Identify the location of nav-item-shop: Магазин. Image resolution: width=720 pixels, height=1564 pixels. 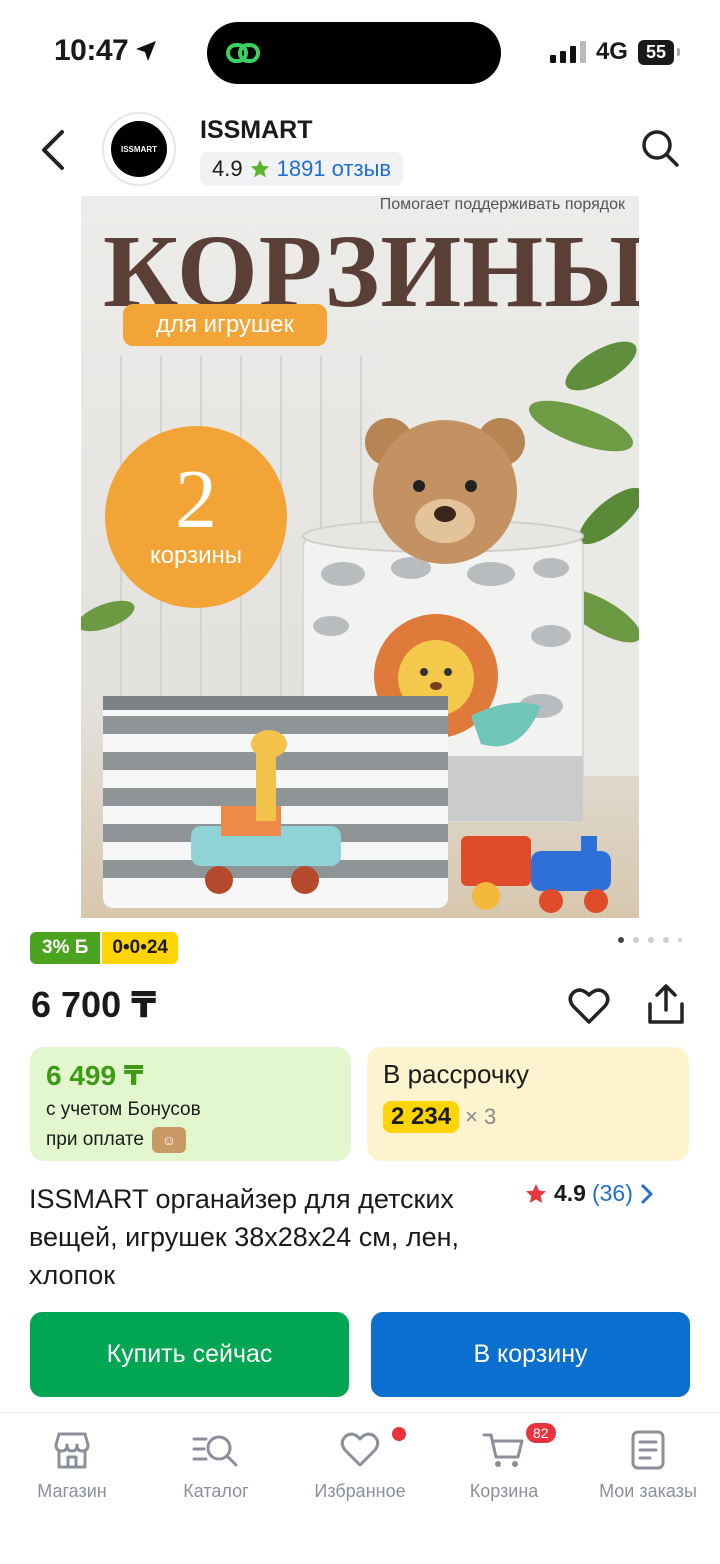
(72, 1465).